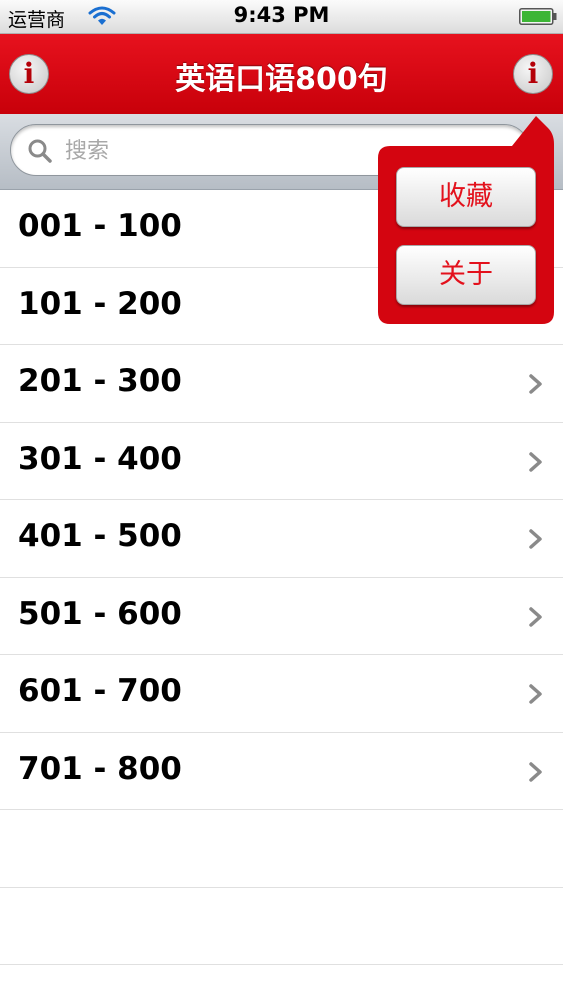 The height and width of the screenshot is (1000, 563). I want to click on favorites-button: 收藏, so click(466, 197).